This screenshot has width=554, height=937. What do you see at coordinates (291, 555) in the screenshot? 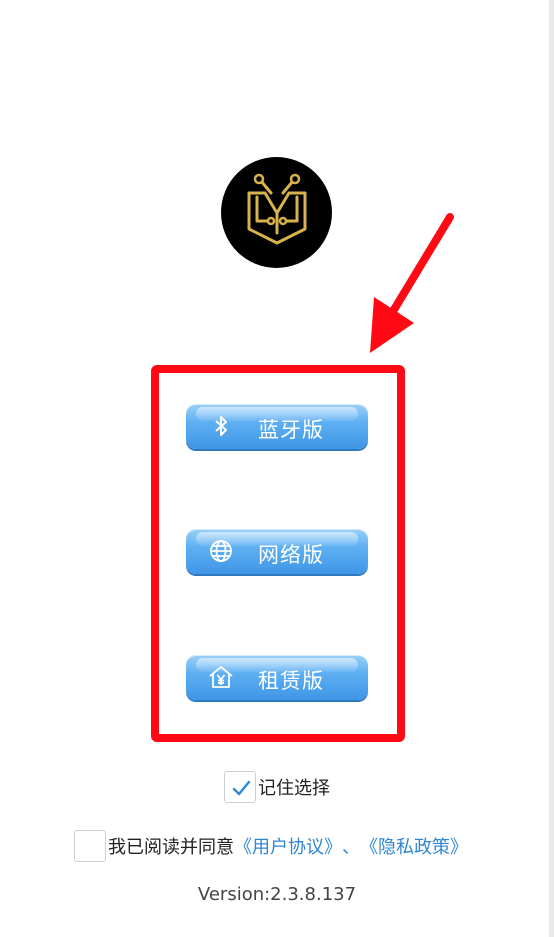
I see `network-version-label: 网络版` at bounding box center [291, 555].